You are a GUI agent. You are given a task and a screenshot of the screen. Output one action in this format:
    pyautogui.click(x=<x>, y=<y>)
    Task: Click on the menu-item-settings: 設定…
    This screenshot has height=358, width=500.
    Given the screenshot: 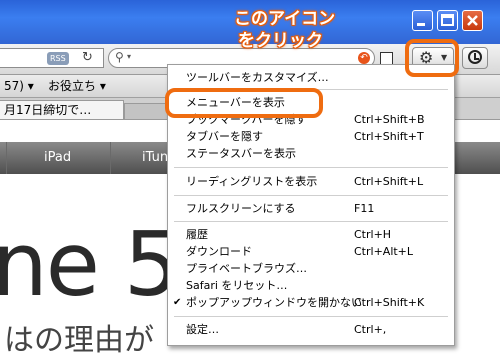 What is the action you would take?
    pyautogui.click(x=271, y=330)
    